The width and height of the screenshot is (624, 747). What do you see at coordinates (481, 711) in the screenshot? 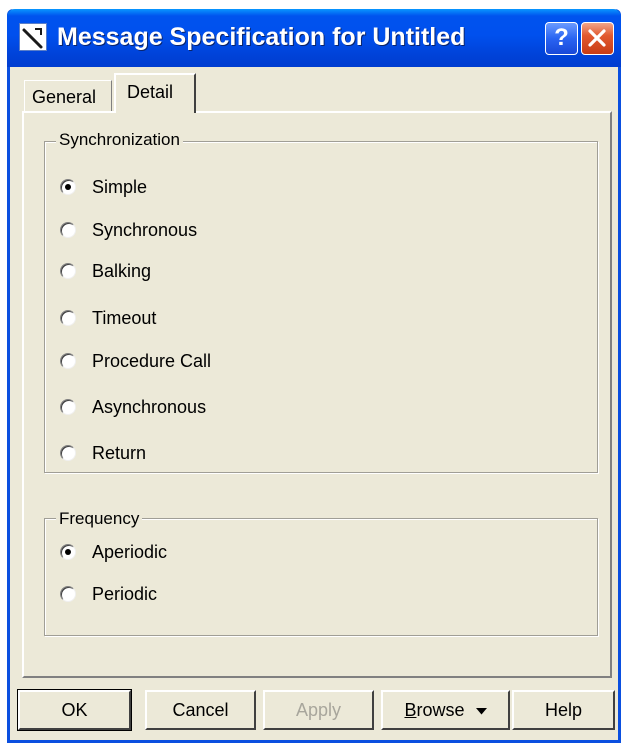
I see `caret-down-icon` at bounding box center [481, 711].